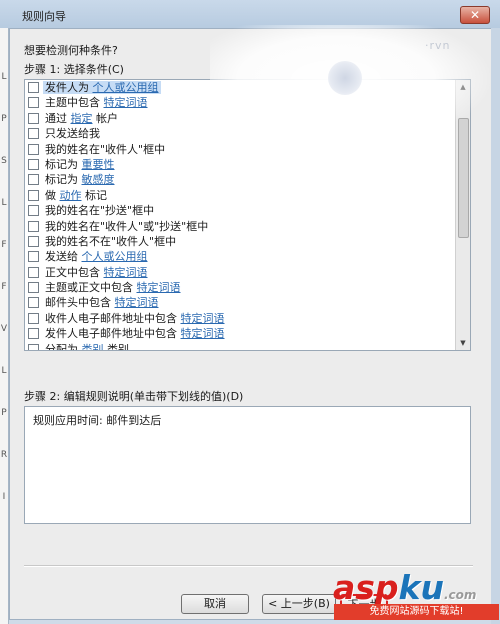  Describe the element at coordinates (240, 179) in the screenshot. I see `condition-row: 标记为 敏感度` at that location.